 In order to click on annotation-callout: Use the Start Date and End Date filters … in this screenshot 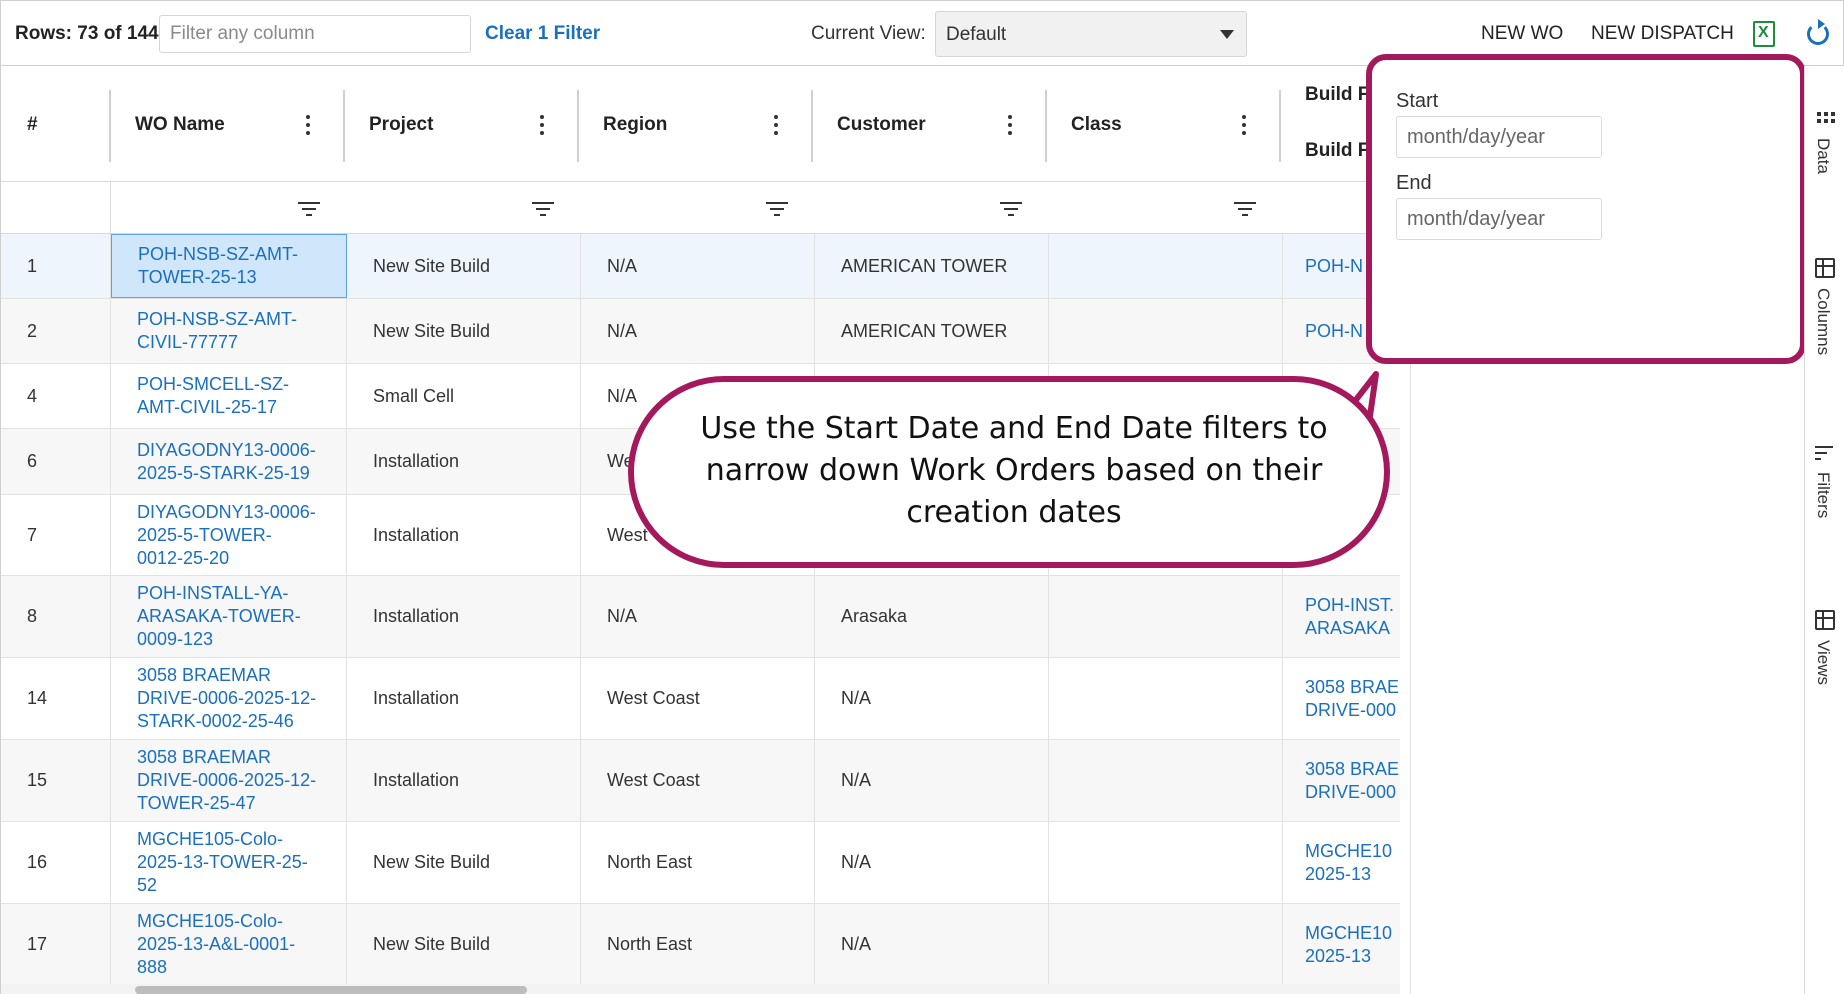, I will do `click(1009, 472)`.